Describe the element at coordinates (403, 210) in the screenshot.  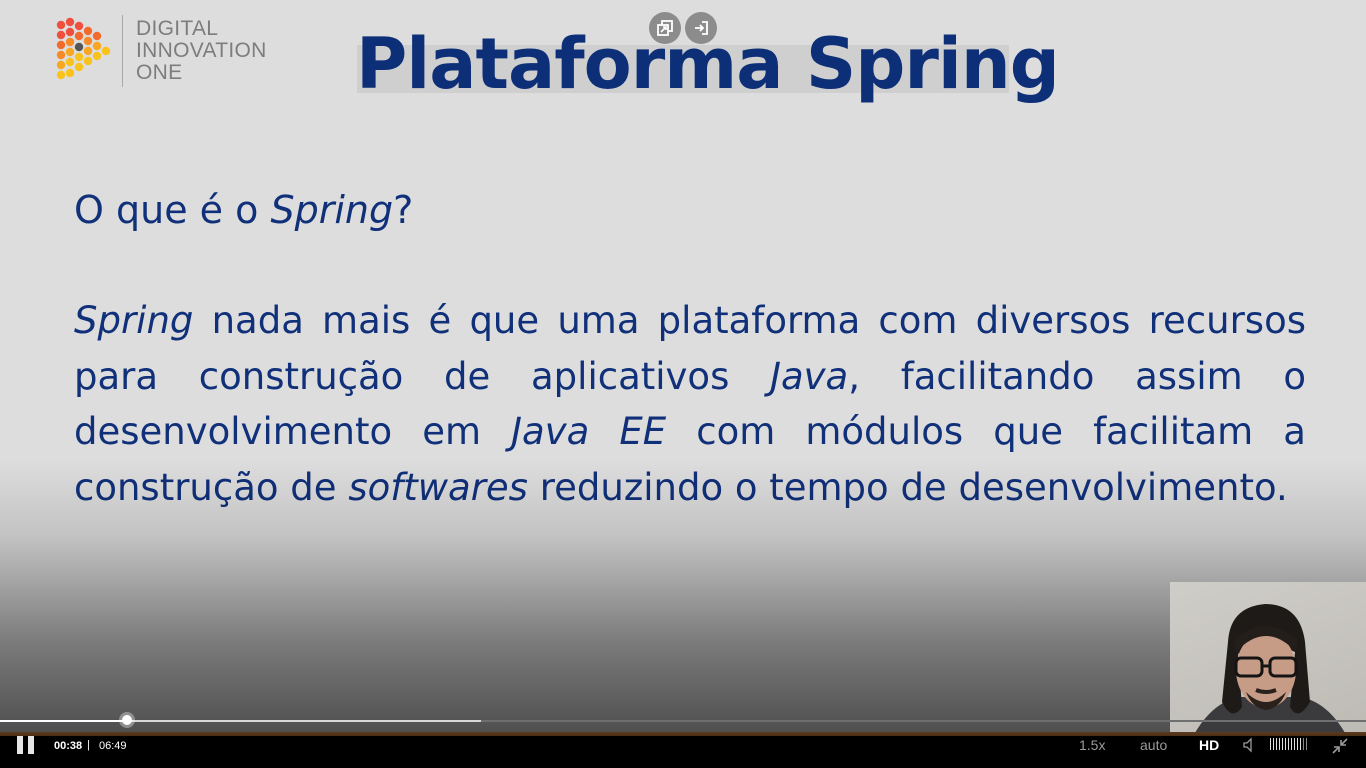
I see `question-suffix: ?` at that location.